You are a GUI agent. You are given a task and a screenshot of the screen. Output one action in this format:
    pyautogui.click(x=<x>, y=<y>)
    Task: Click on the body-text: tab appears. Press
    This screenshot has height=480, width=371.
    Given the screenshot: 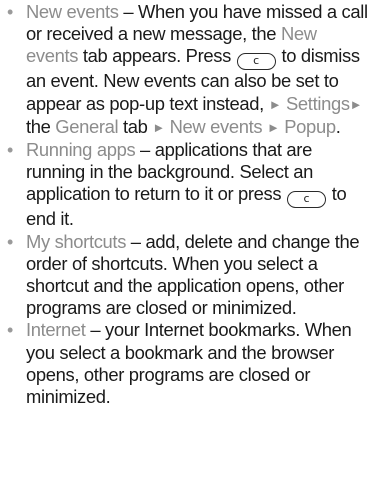 What is the action you would take?
    pyautogui.click(x=157, y=56)
    